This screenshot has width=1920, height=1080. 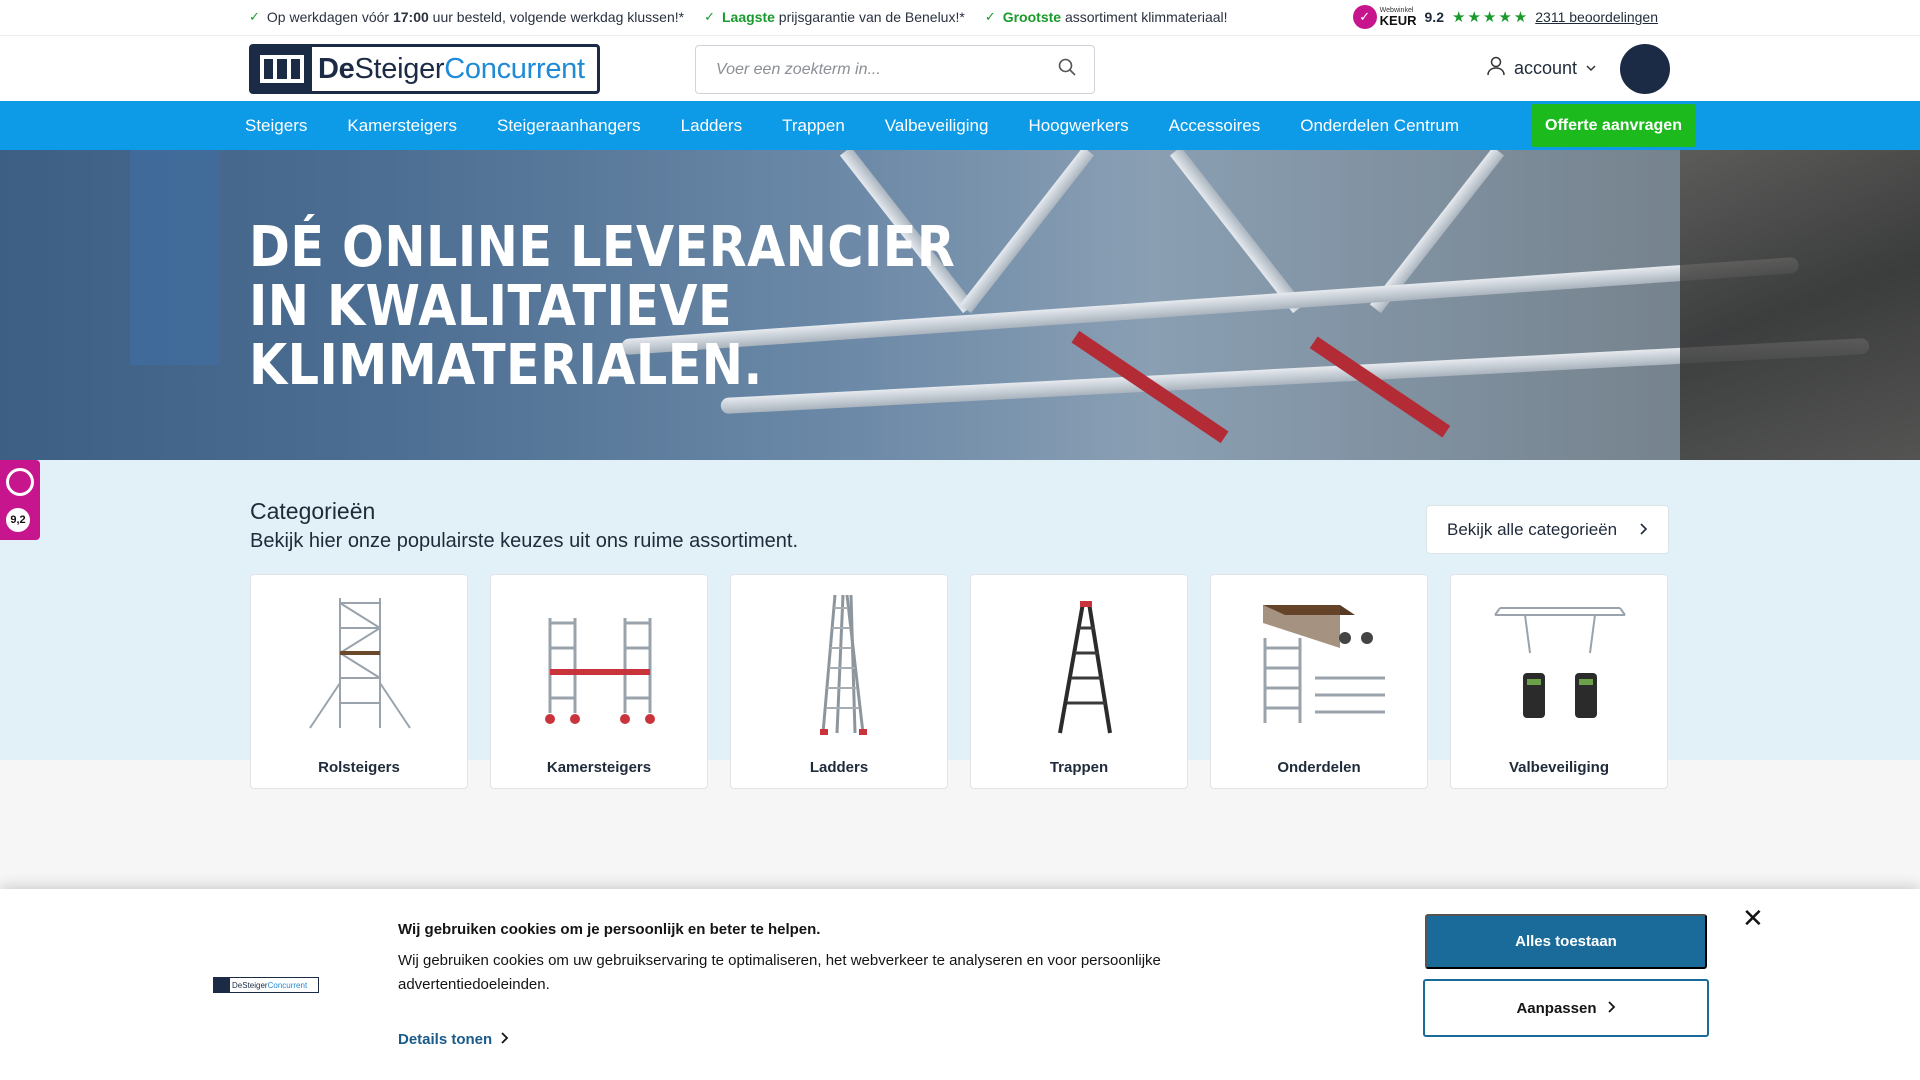 I want to click on webwinkelkeur-logo: ✓ Webwinkel KEUR, so click(x=1384, y=17).